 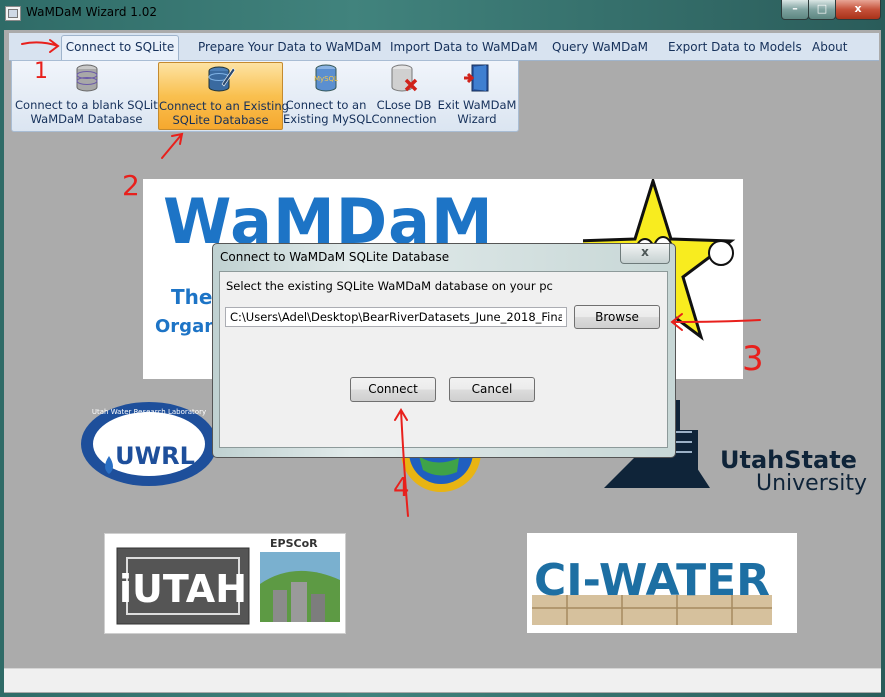 What do you see at coordinates (396, 317) in the screenshot?
I see `database-path-input` at bounding box center [396, 317].